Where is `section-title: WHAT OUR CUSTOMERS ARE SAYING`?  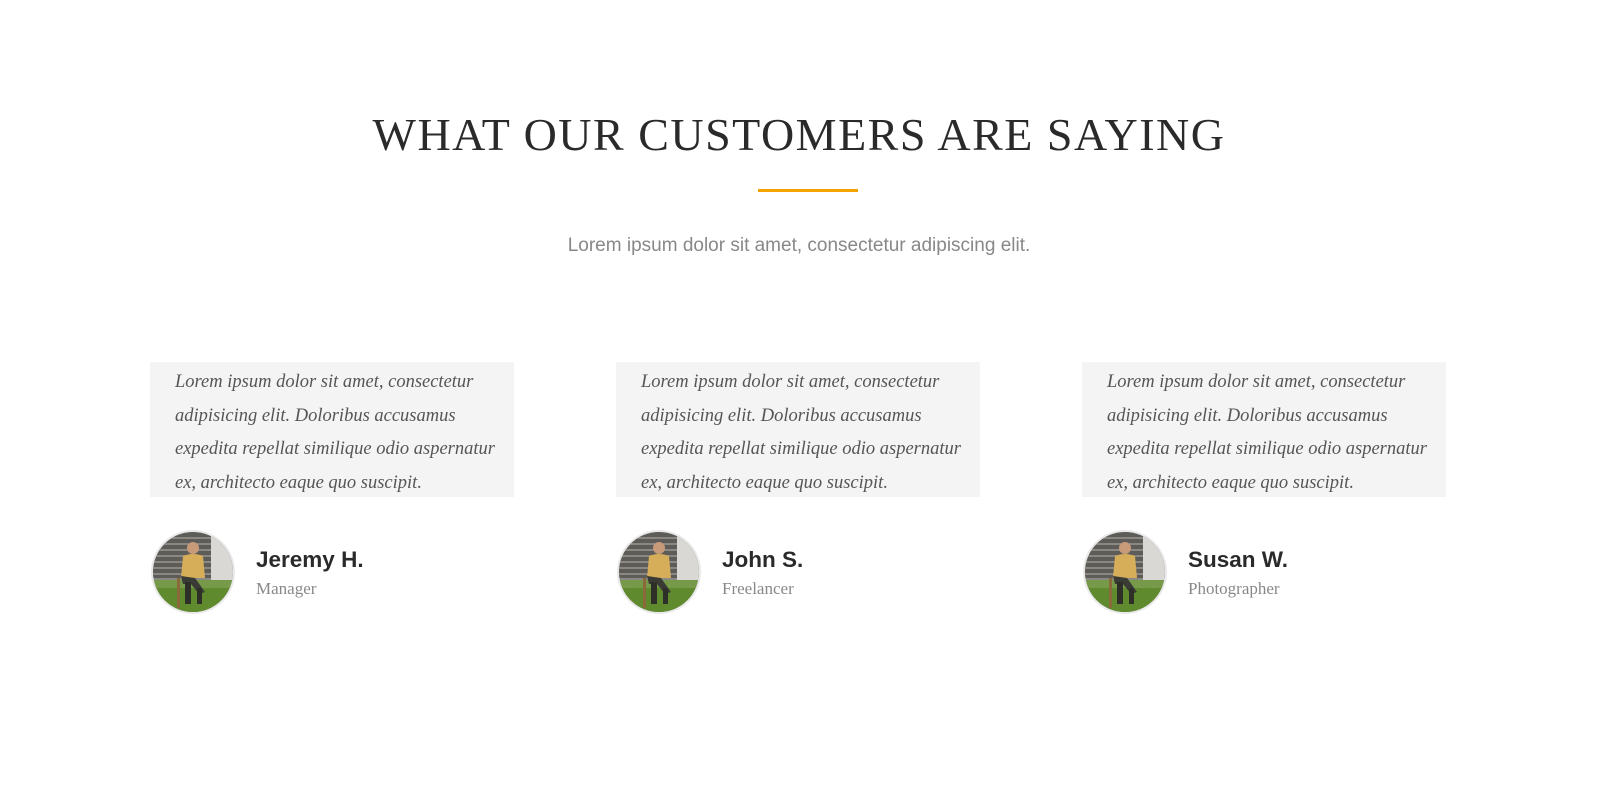 section-title: WHAT OUR CUSTOMERS ARE SAYING is located at coordinates (799, 134).